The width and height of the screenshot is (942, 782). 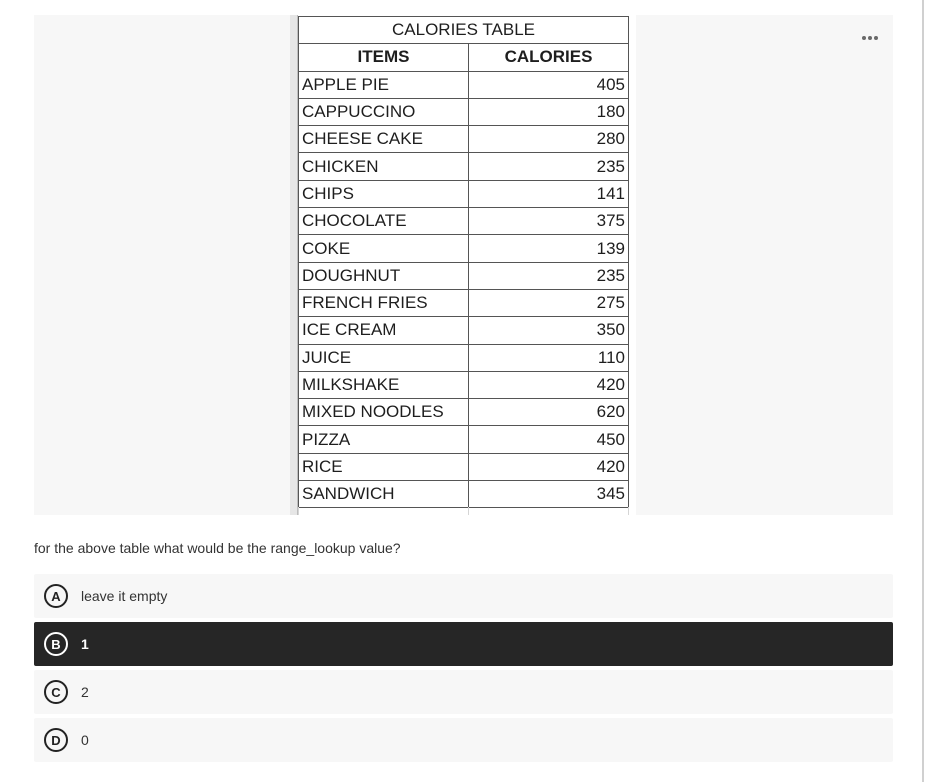 What do you see at coordinates (383, 412) in the screenshot?
I see `item-cell: MIXED NOODLES` at bounding box center [383, 412].